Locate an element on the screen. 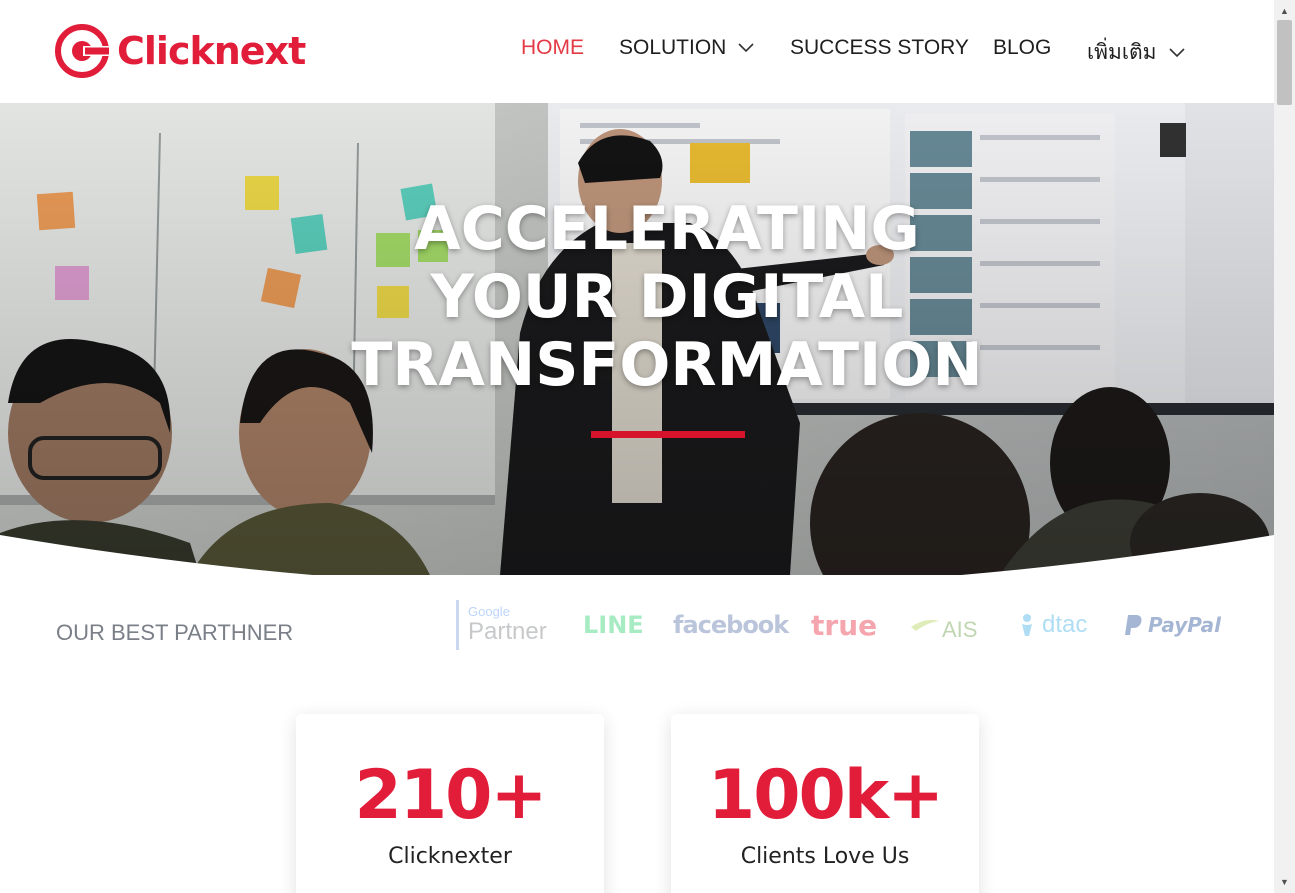 The width and height of the screenshot is (1295, 893). partner-logo-dtac: dtac is located at coordinates (1051, 625).